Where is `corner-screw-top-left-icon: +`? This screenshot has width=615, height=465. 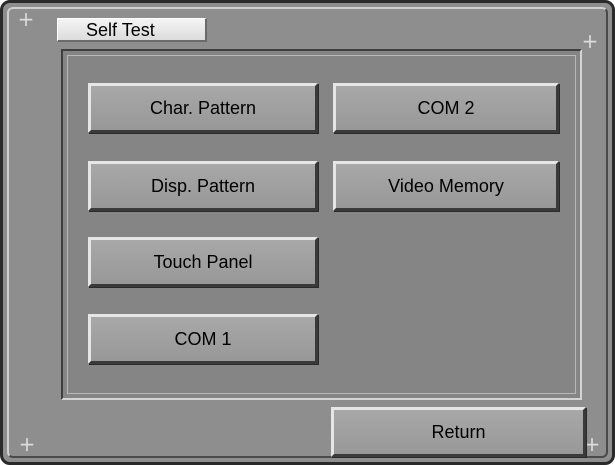 corner-screw-top-left-icon: + is located at coordinates (26, 19).